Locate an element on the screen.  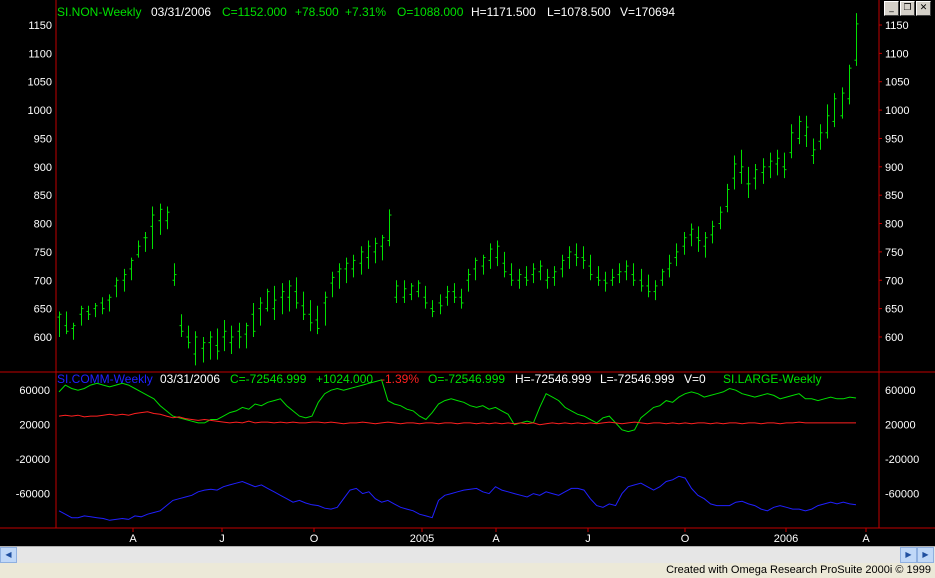
price-tick-label-left: 1100 is located at coordinates (40, 54).